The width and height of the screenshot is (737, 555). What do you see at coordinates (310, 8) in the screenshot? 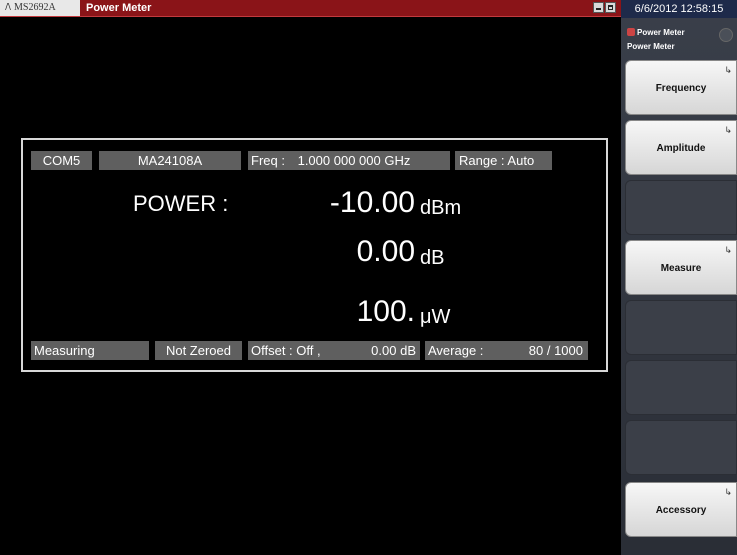
I see `title-bar: /\ MS2692A Power Meter` at bounding box center [310, 8].